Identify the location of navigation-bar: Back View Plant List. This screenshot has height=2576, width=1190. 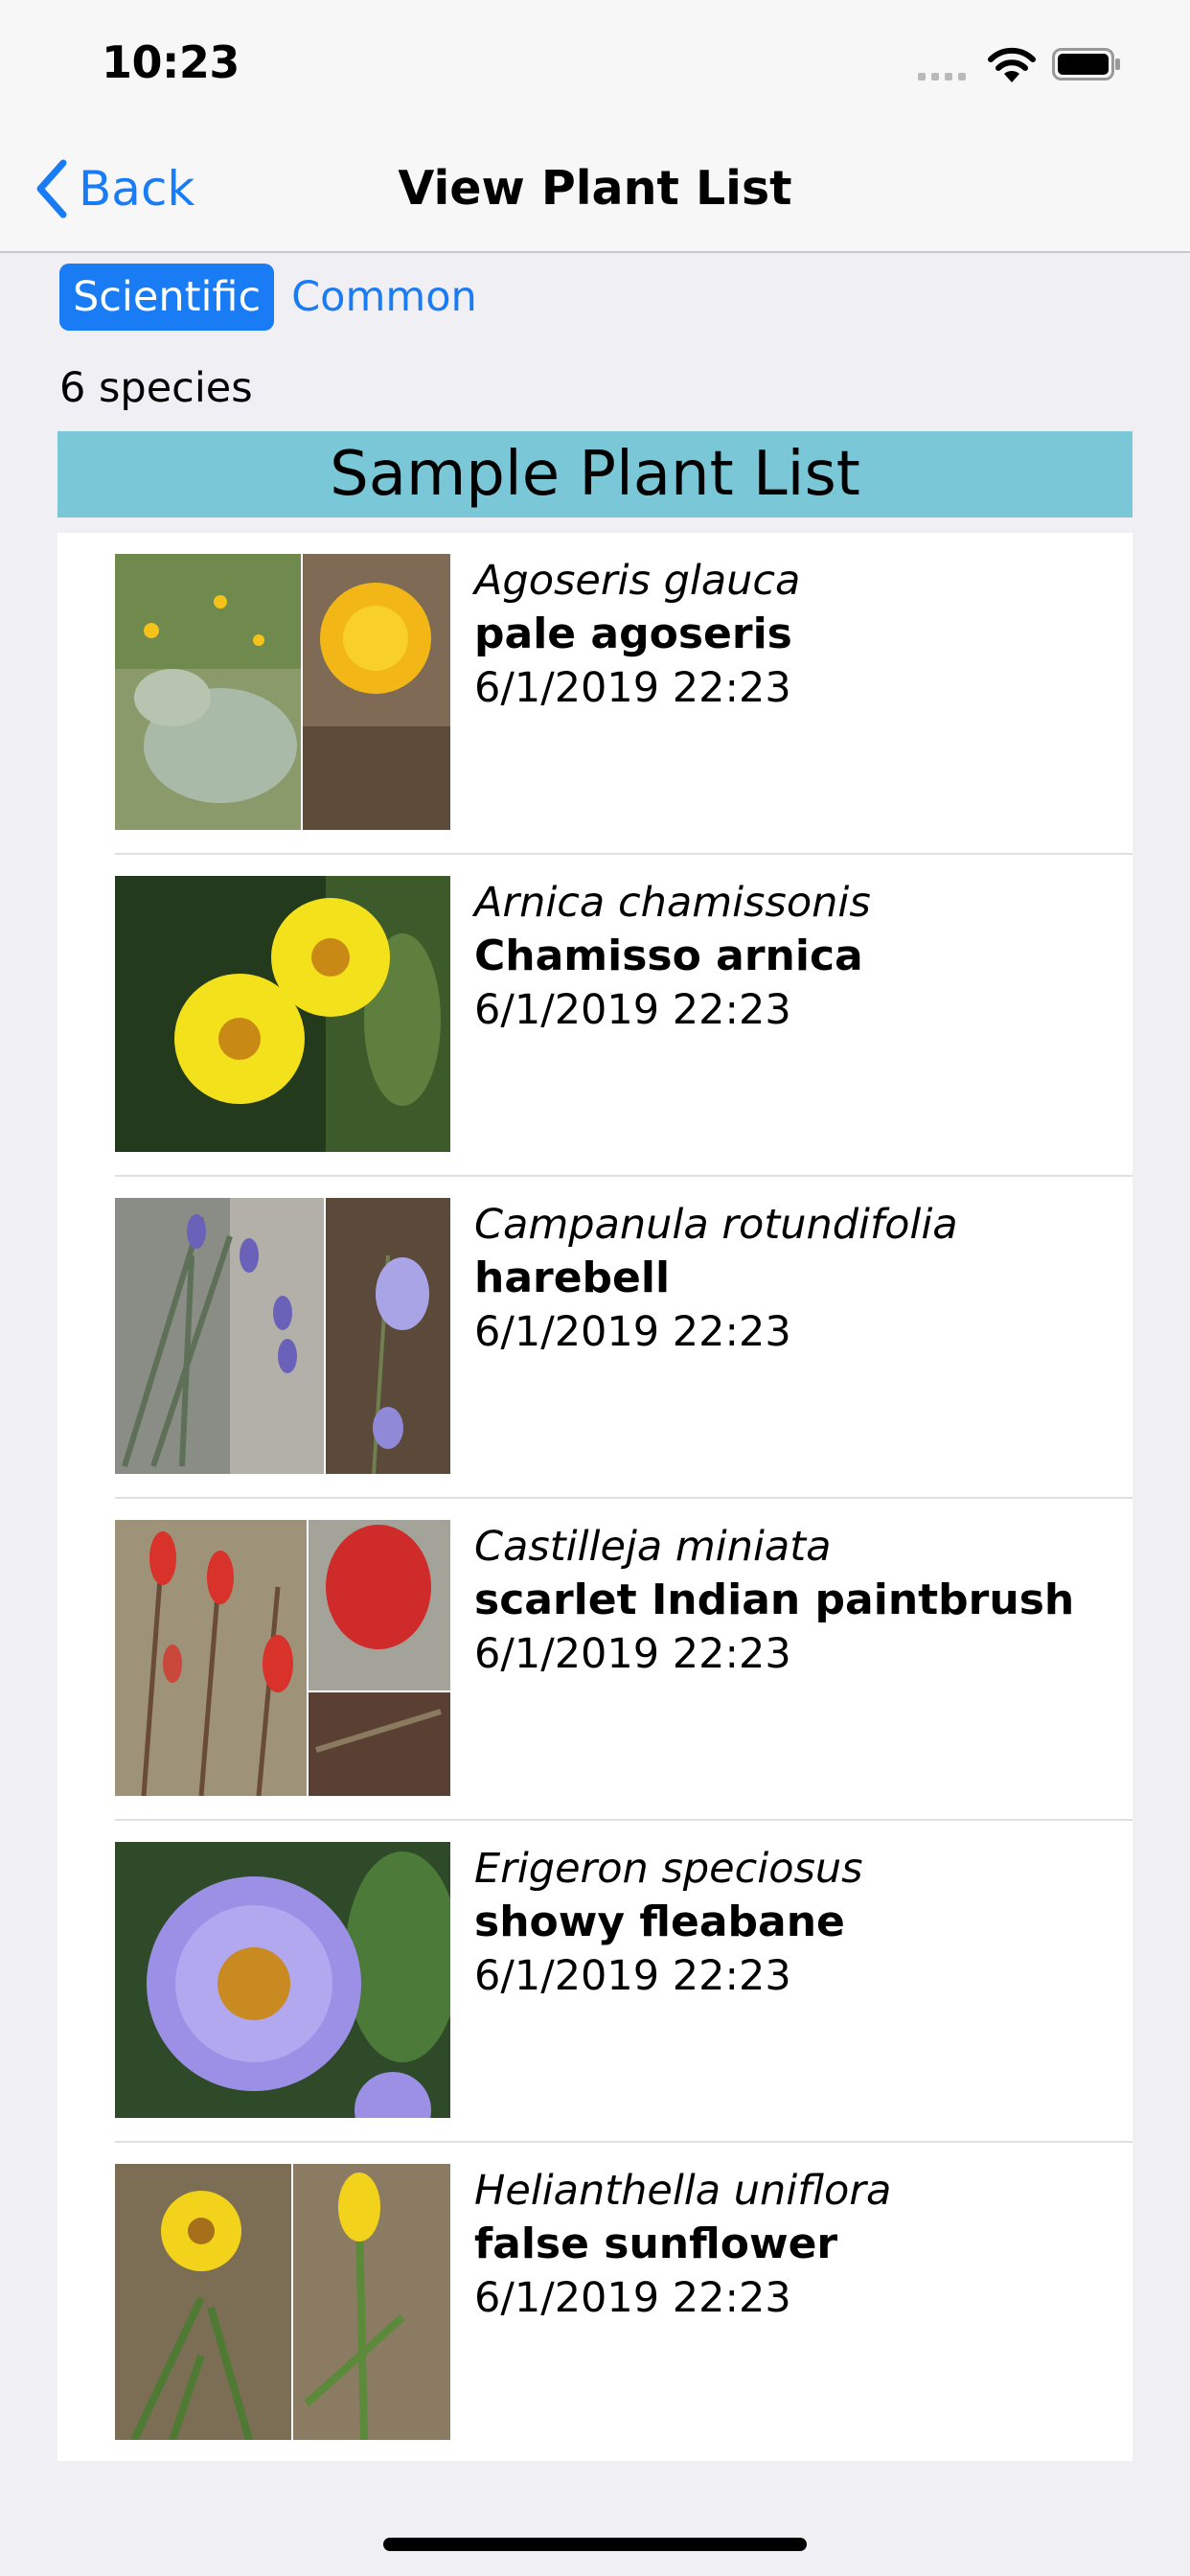
(595, 189).